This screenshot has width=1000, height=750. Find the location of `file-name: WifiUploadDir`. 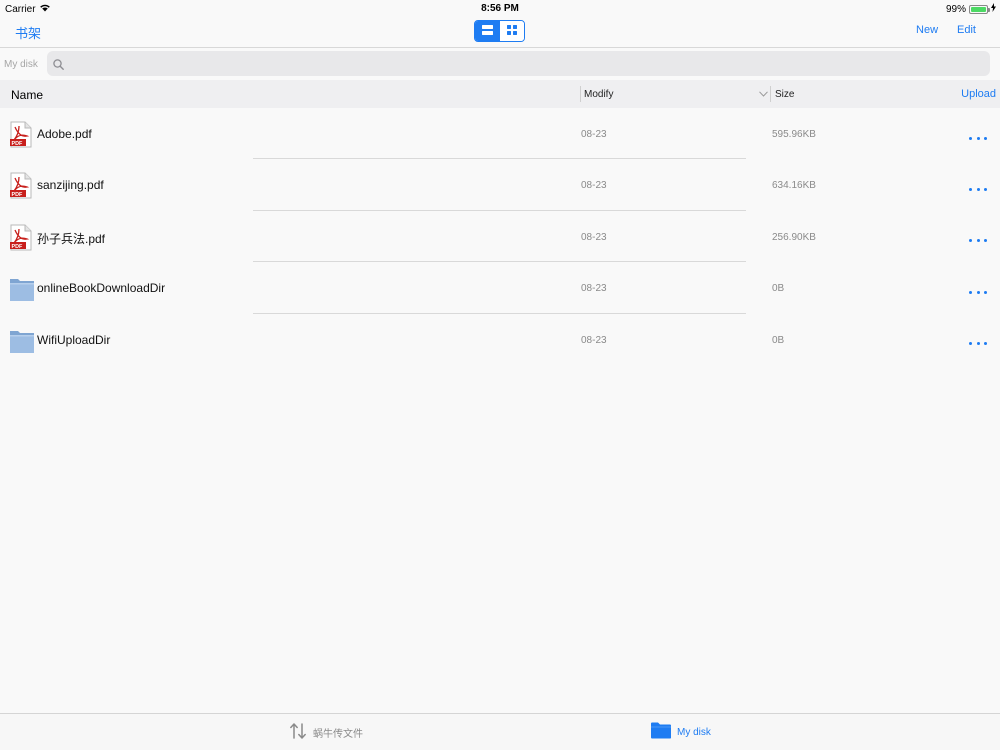

file-name: WifiUploadDir is located at coordinates (74, 339).